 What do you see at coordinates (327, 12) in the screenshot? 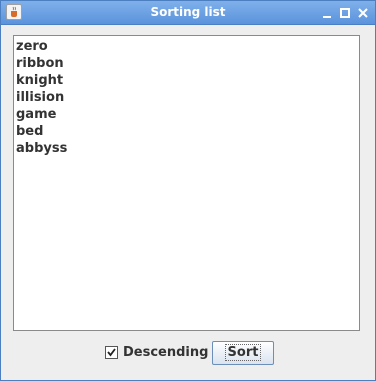
I see `minimize-icon` at bounding box center [327, 12].